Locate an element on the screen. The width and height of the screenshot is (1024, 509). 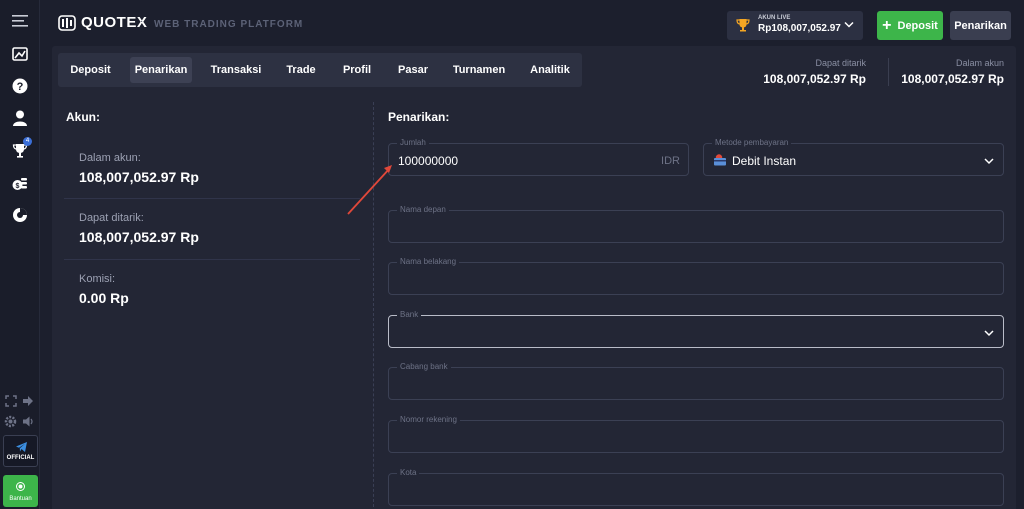
first-name-label: Nama depan is located at coordinates (423, 209).